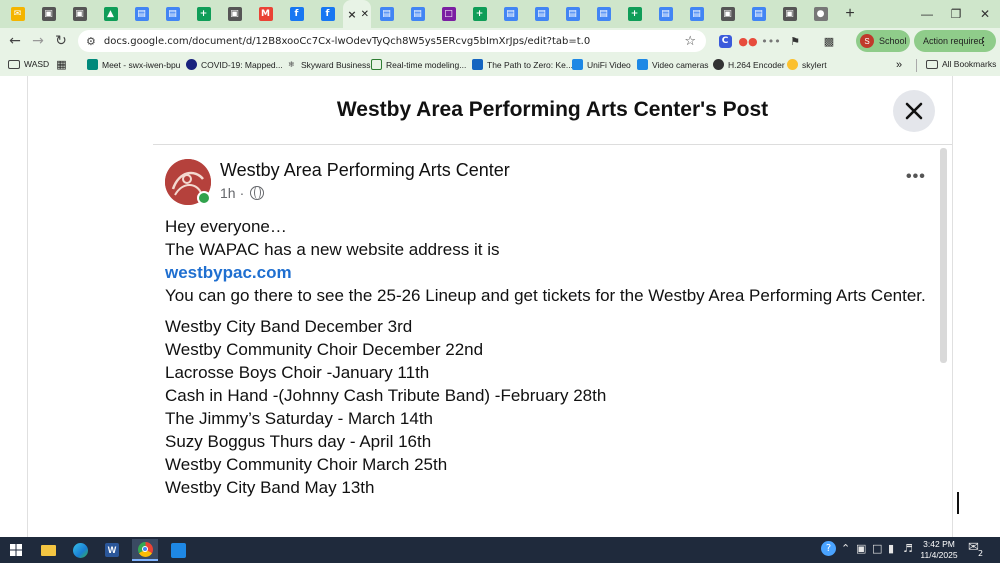 The image size is (1000, 563). I want to click on more-options-icon: •••, so click(916, 177).